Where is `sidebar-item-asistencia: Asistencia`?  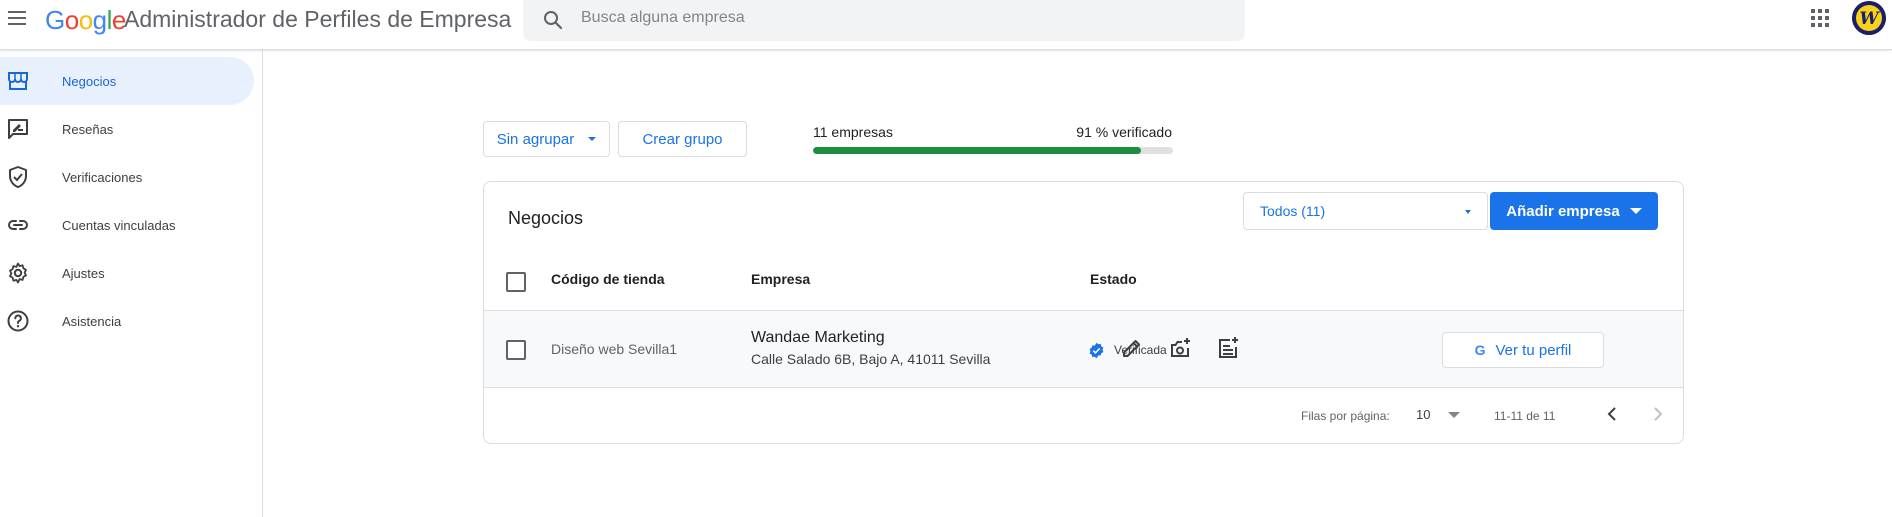 sidebar-item-asistencia: Asistencia is located at coordinates (127, 321).